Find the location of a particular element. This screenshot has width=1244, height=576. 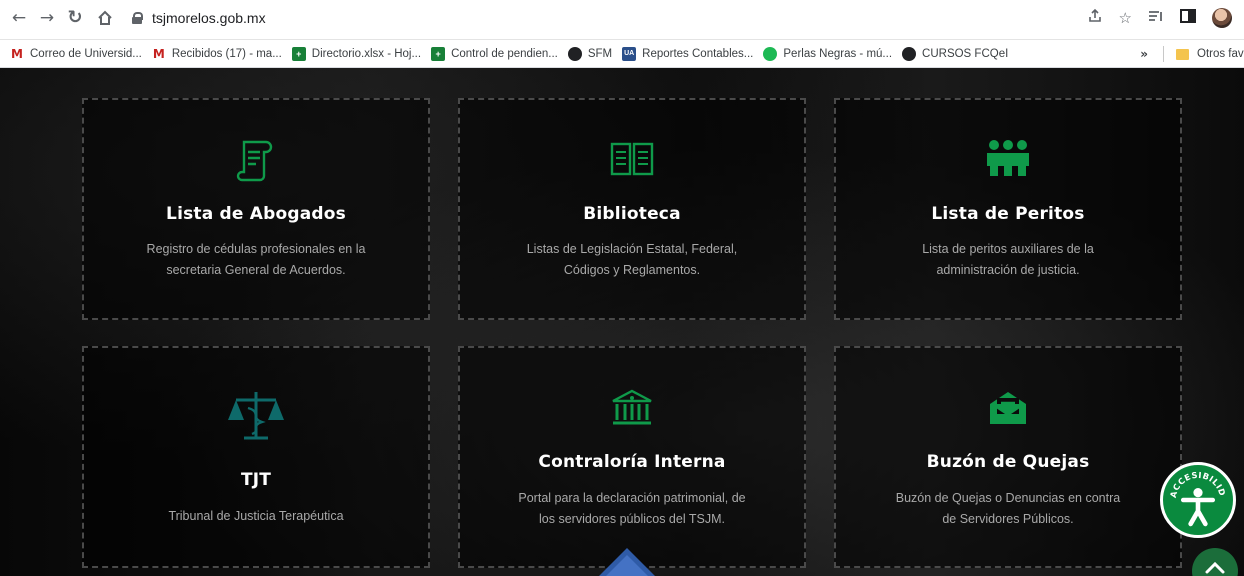

home-icon is located at coordinates (105, 18).